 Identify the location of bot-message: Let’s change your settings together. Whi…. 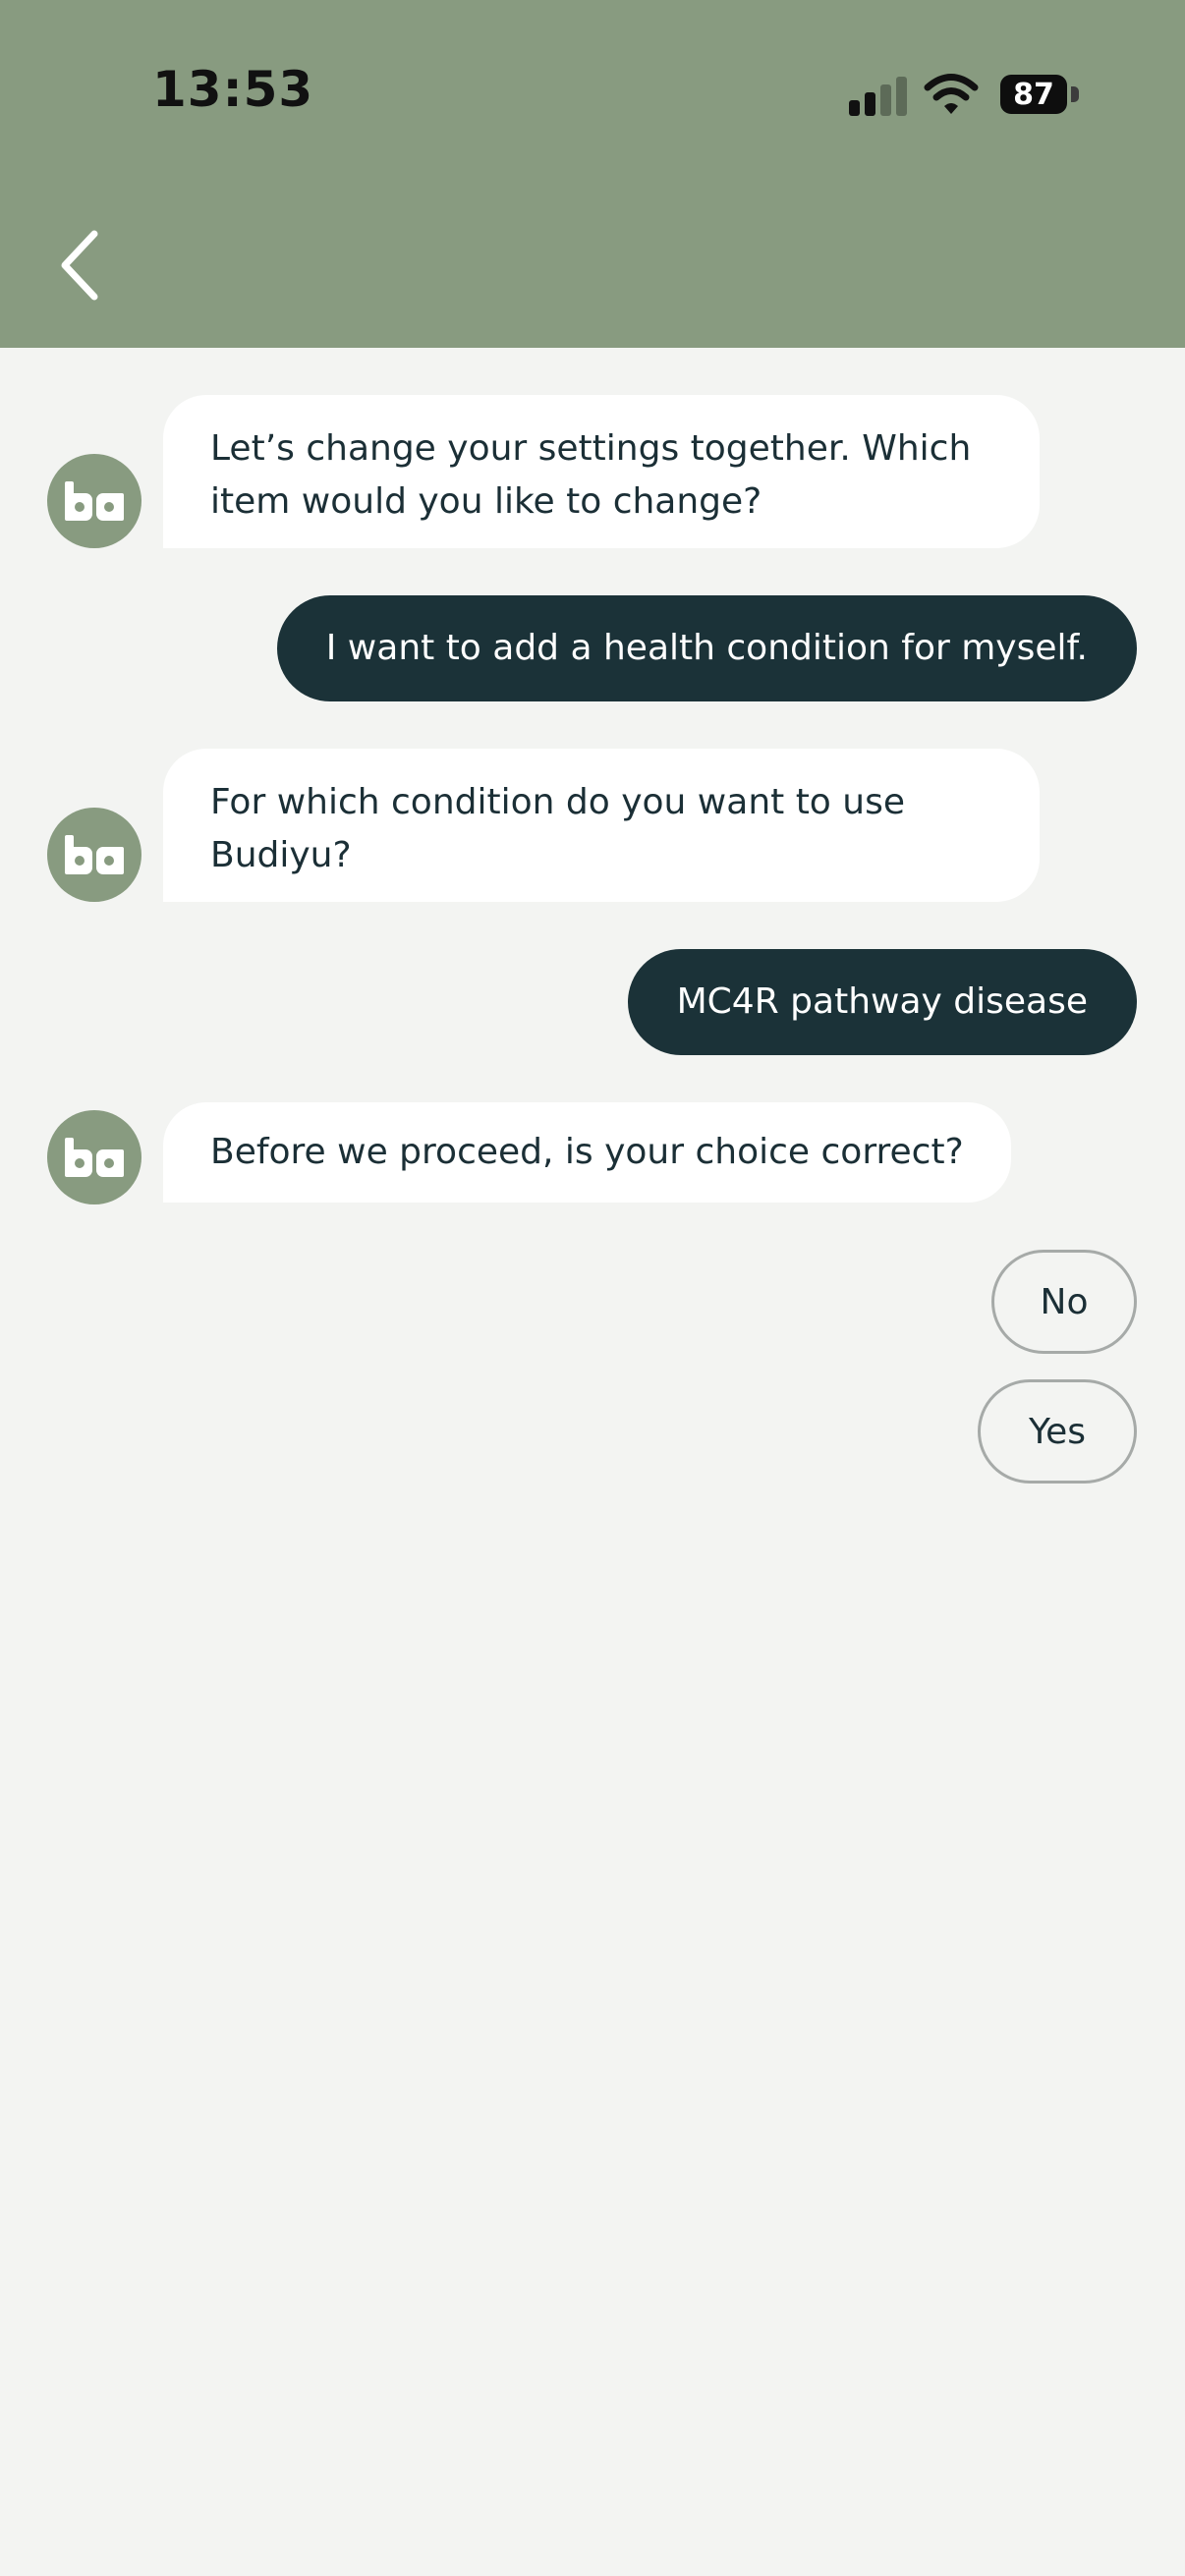
(602, 471).